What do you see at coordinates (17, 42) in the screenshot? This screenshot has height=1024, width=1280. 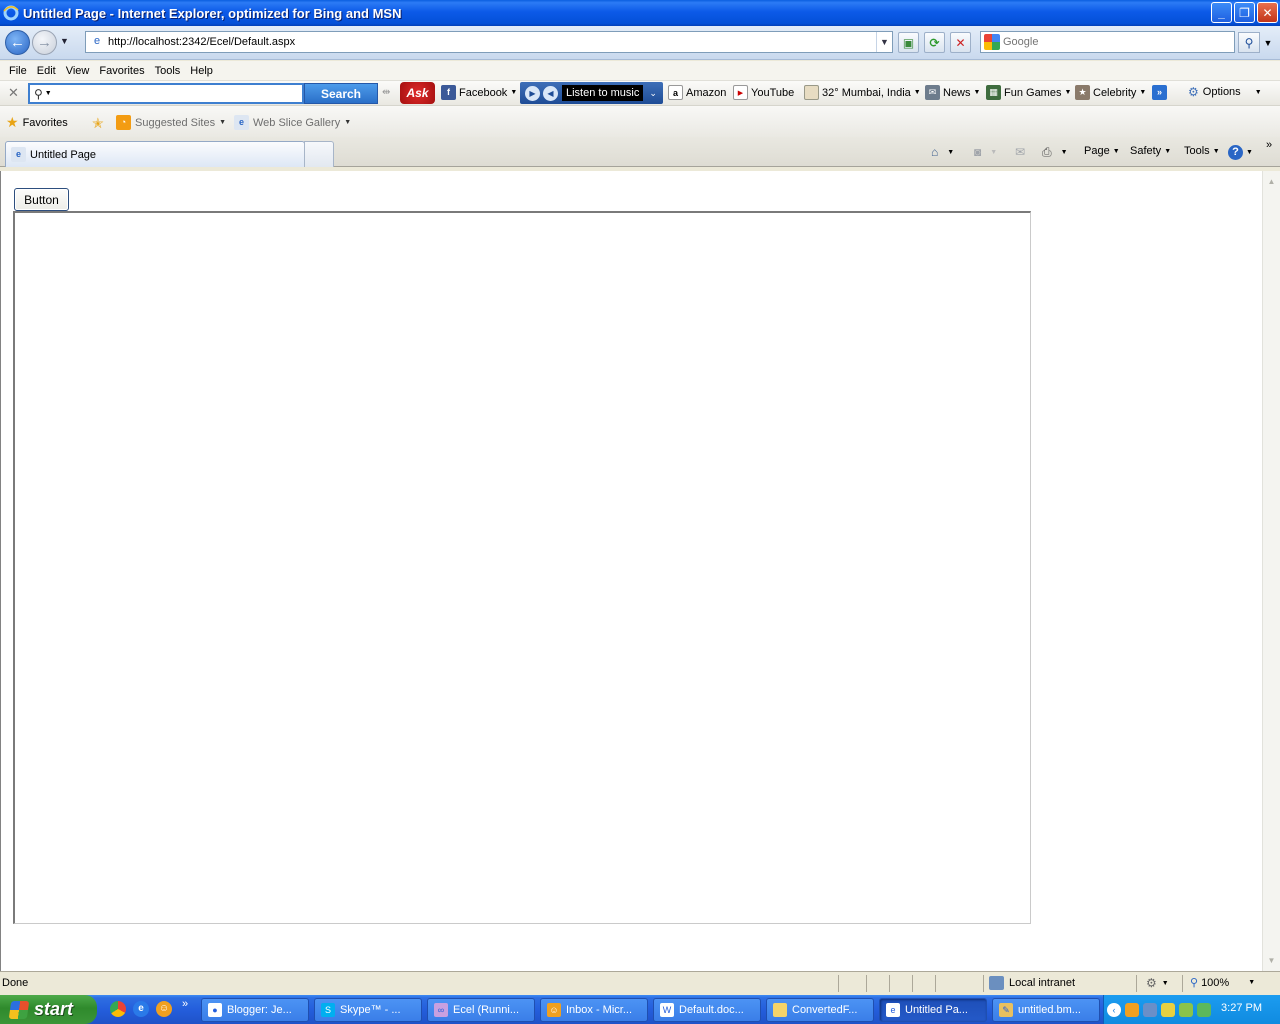 I see `back-button: ←` at bounding box center [17, 42].